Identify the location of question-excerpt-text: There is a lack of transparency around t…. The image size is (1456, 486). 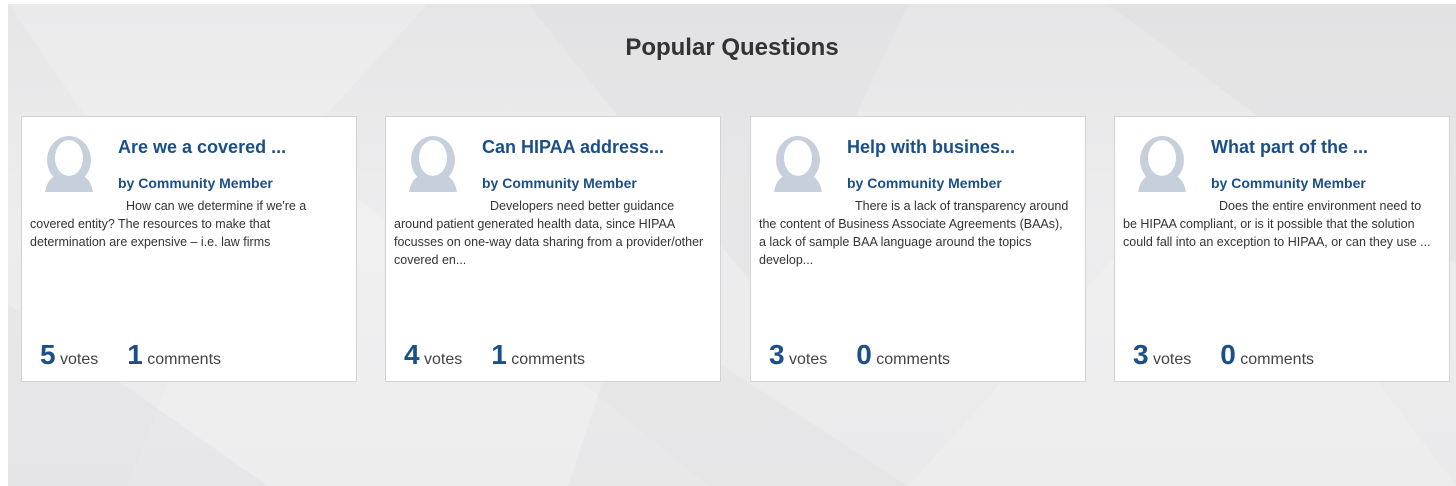
(914, 233).